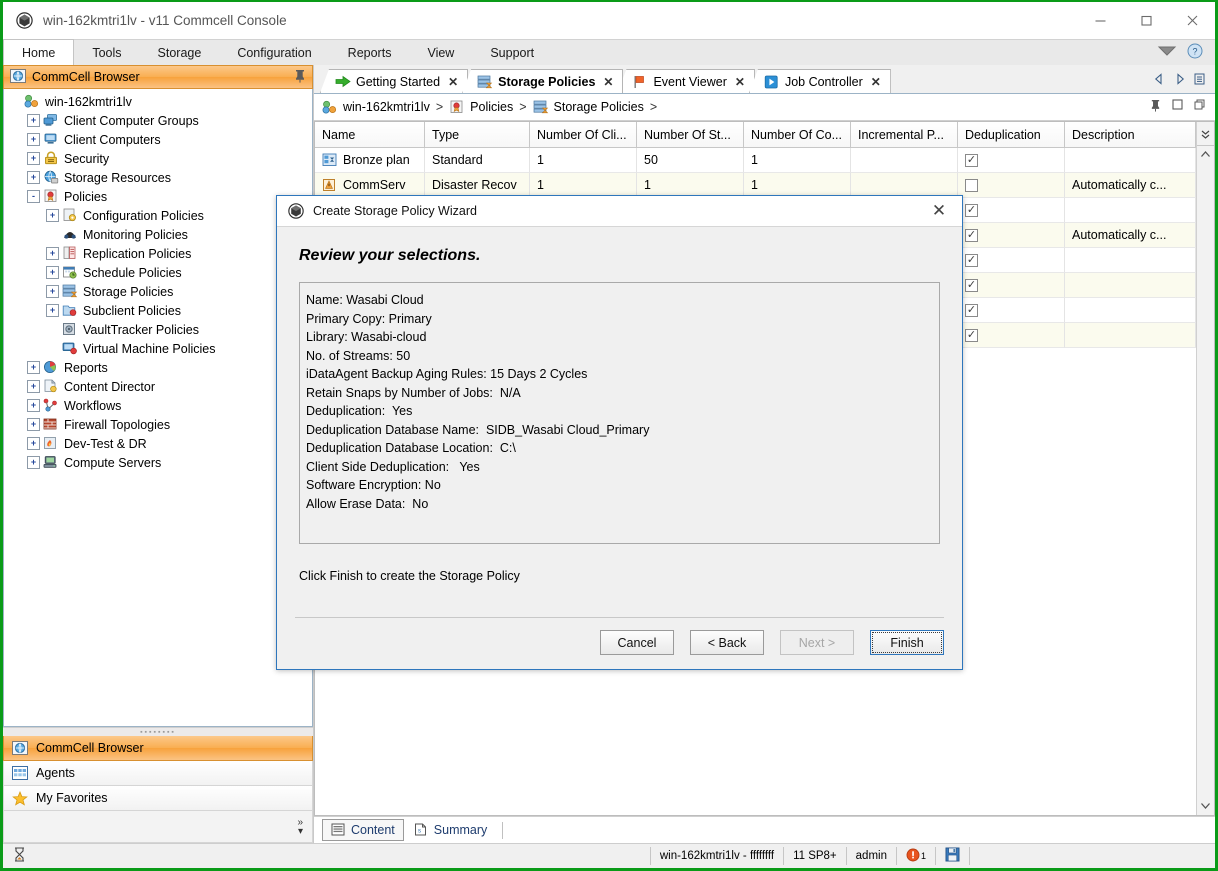  Describe the element at coordinates (158, 329) in the screenshot. I see `tree-item-vaulttracker-policies: VaultTracker Policies` at that location.